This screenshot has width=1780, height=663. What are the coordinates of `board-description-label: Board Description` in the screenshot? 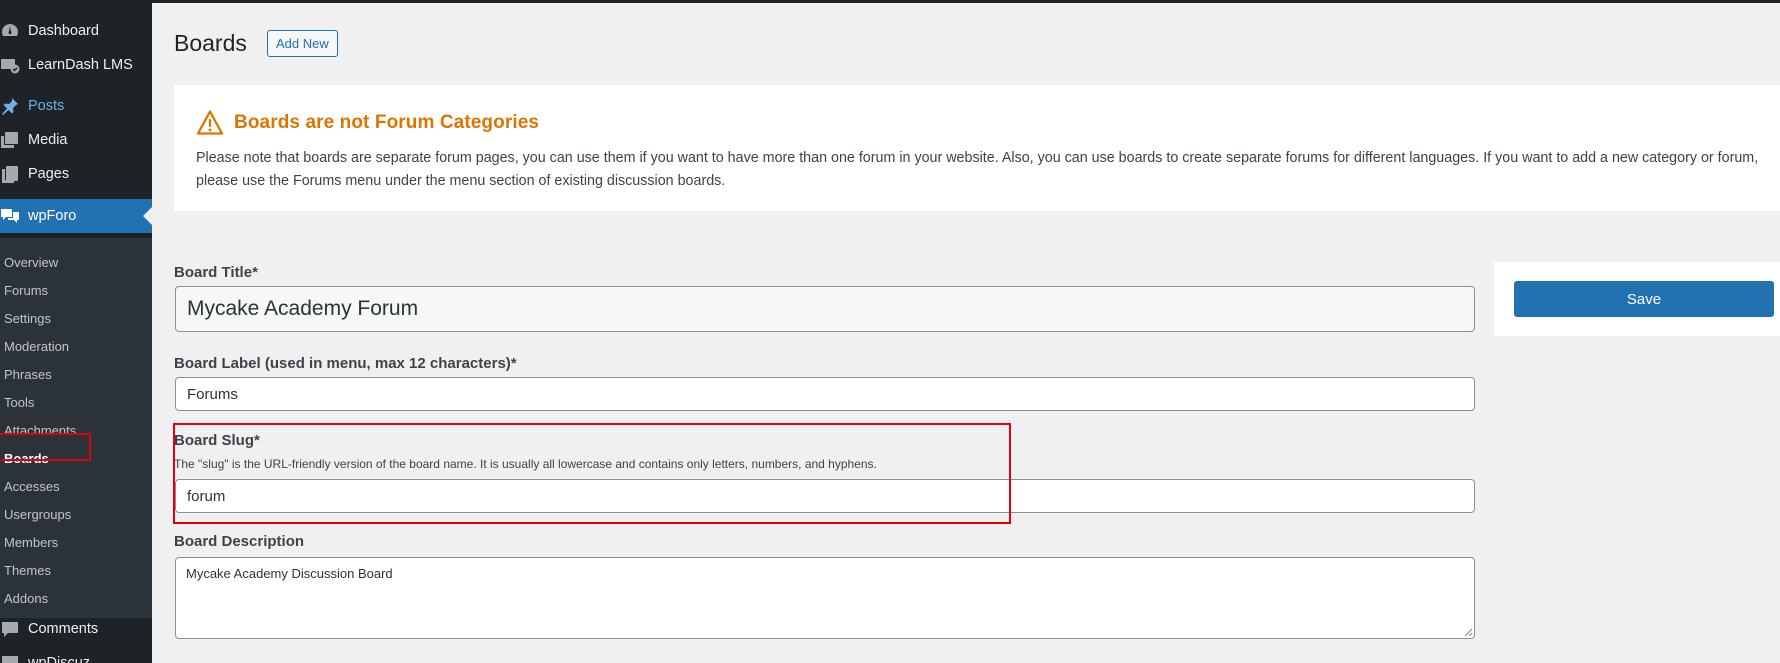 It's located at (239, 541).